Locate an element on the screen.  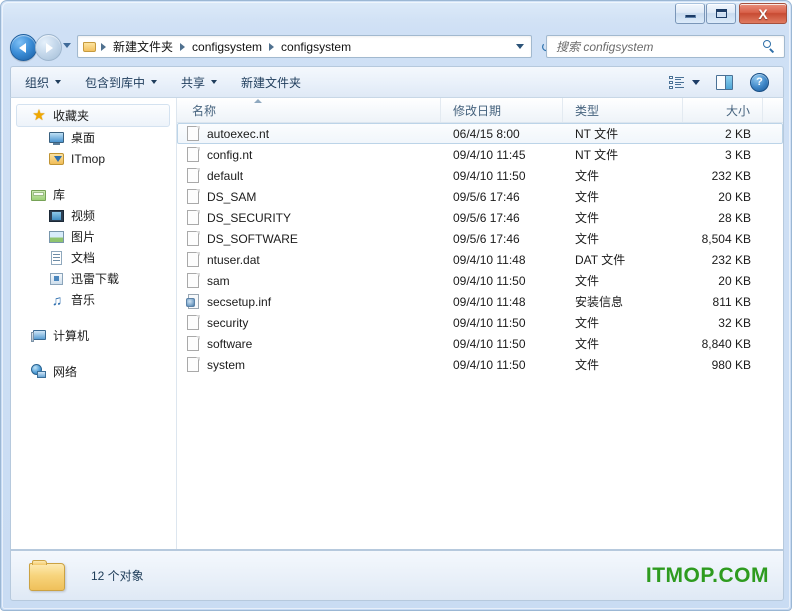
sidebar-item-label: 收藏夹 is located at coordinates (71, 116).